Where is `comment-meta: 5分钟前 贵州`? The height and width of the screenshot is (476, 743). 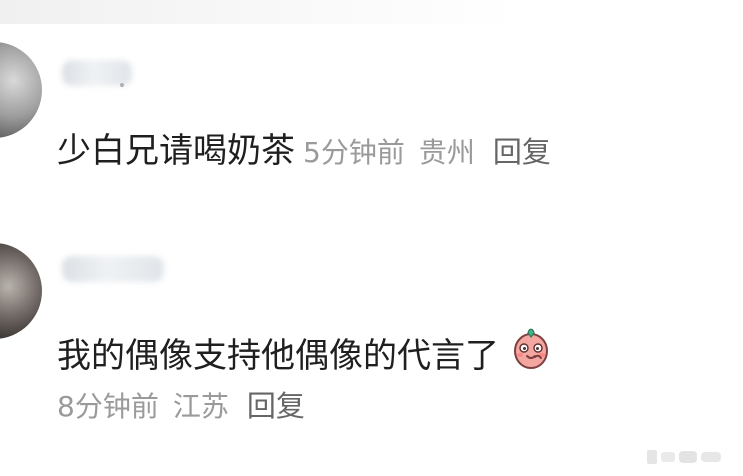 comment-meta: 5分钟前 贵州 is located at coordinates (389, 153).